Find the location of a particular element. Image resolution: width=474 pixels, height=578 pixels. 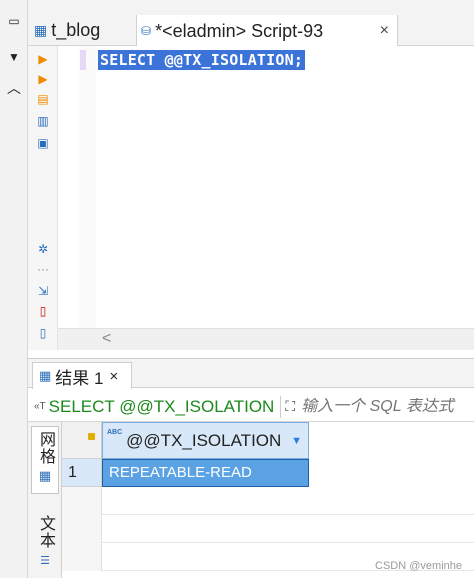

explain-plan-icon: ▥ is located at coordinates (43, 121).